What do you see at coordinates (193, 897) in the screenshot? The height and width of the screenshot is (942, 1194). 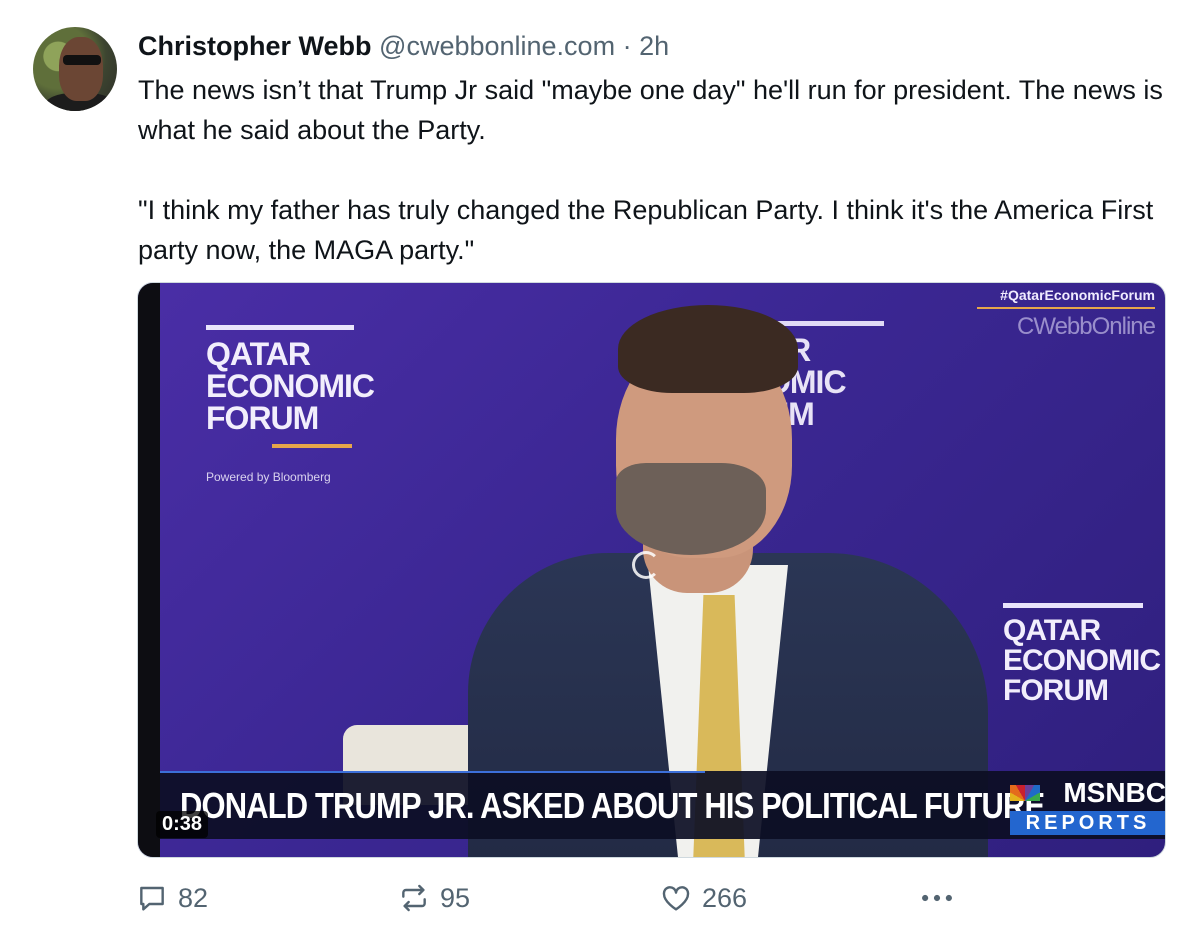 I see `reply-count: 82` at bounding box center [193, 897].